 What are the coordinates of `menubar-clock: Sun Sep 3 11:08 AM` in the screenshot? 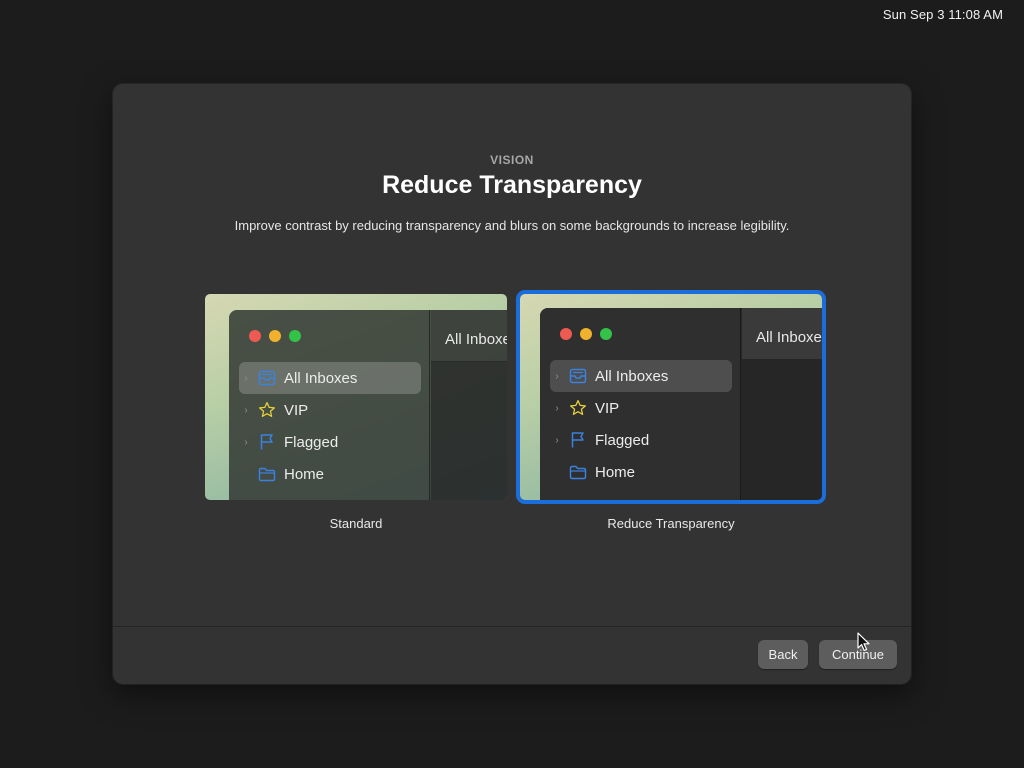 It's located at (943, 14).